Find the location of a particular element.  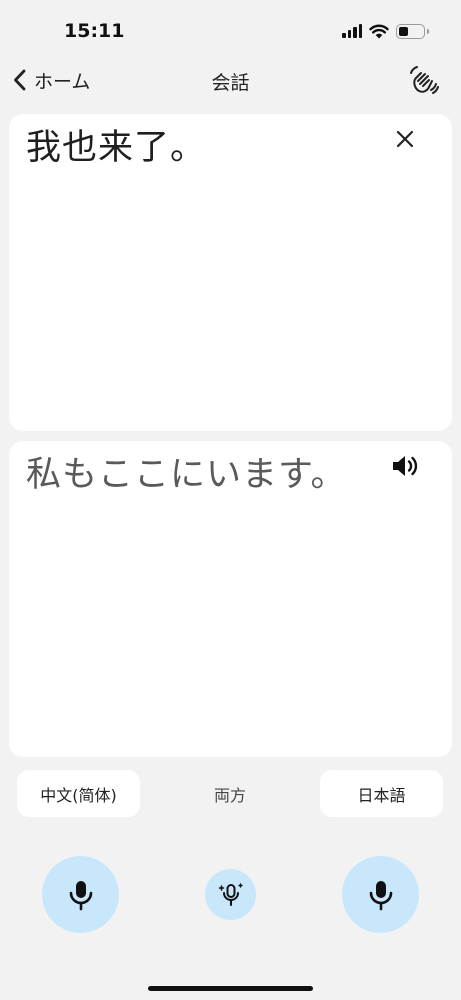

cellular-signal-icon is located at coordinates (352, 31).